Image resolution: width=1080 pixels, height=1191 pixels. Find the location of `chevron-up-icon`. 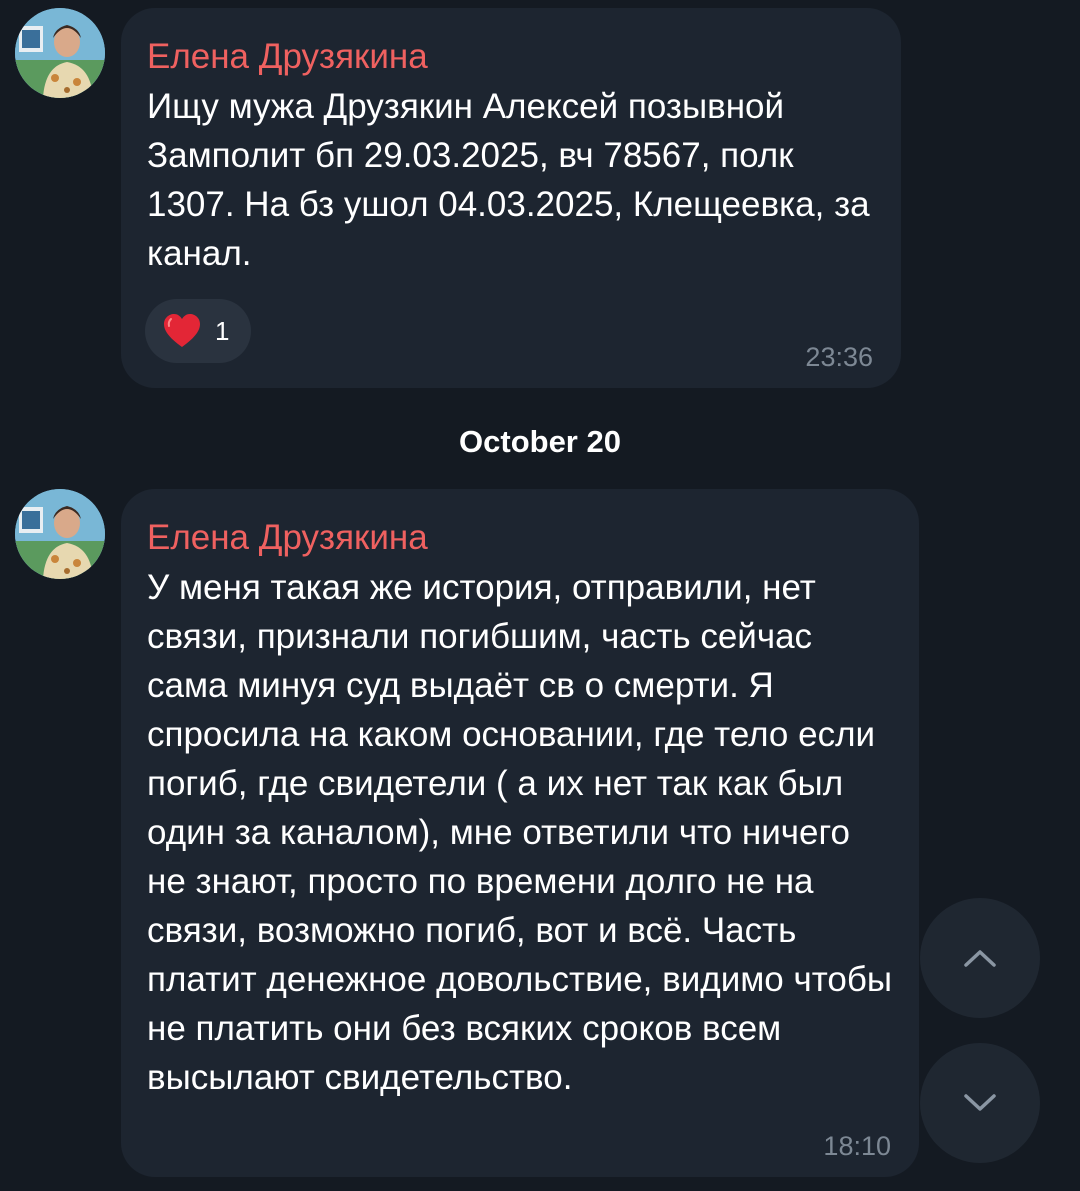

chevron-up-icon is located at coordinates (980, 958).